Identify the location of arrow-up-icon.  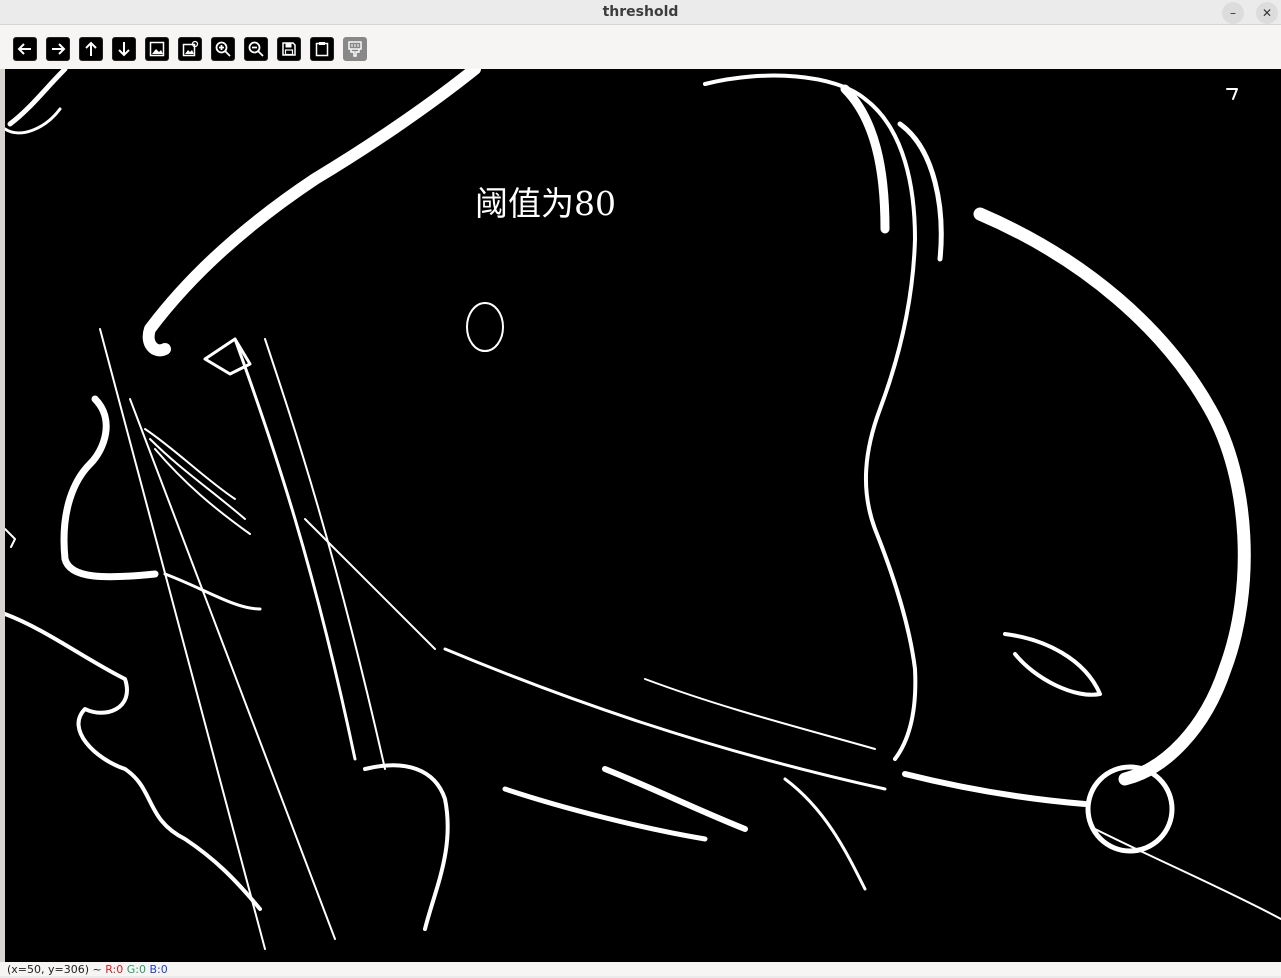
(91, 48).